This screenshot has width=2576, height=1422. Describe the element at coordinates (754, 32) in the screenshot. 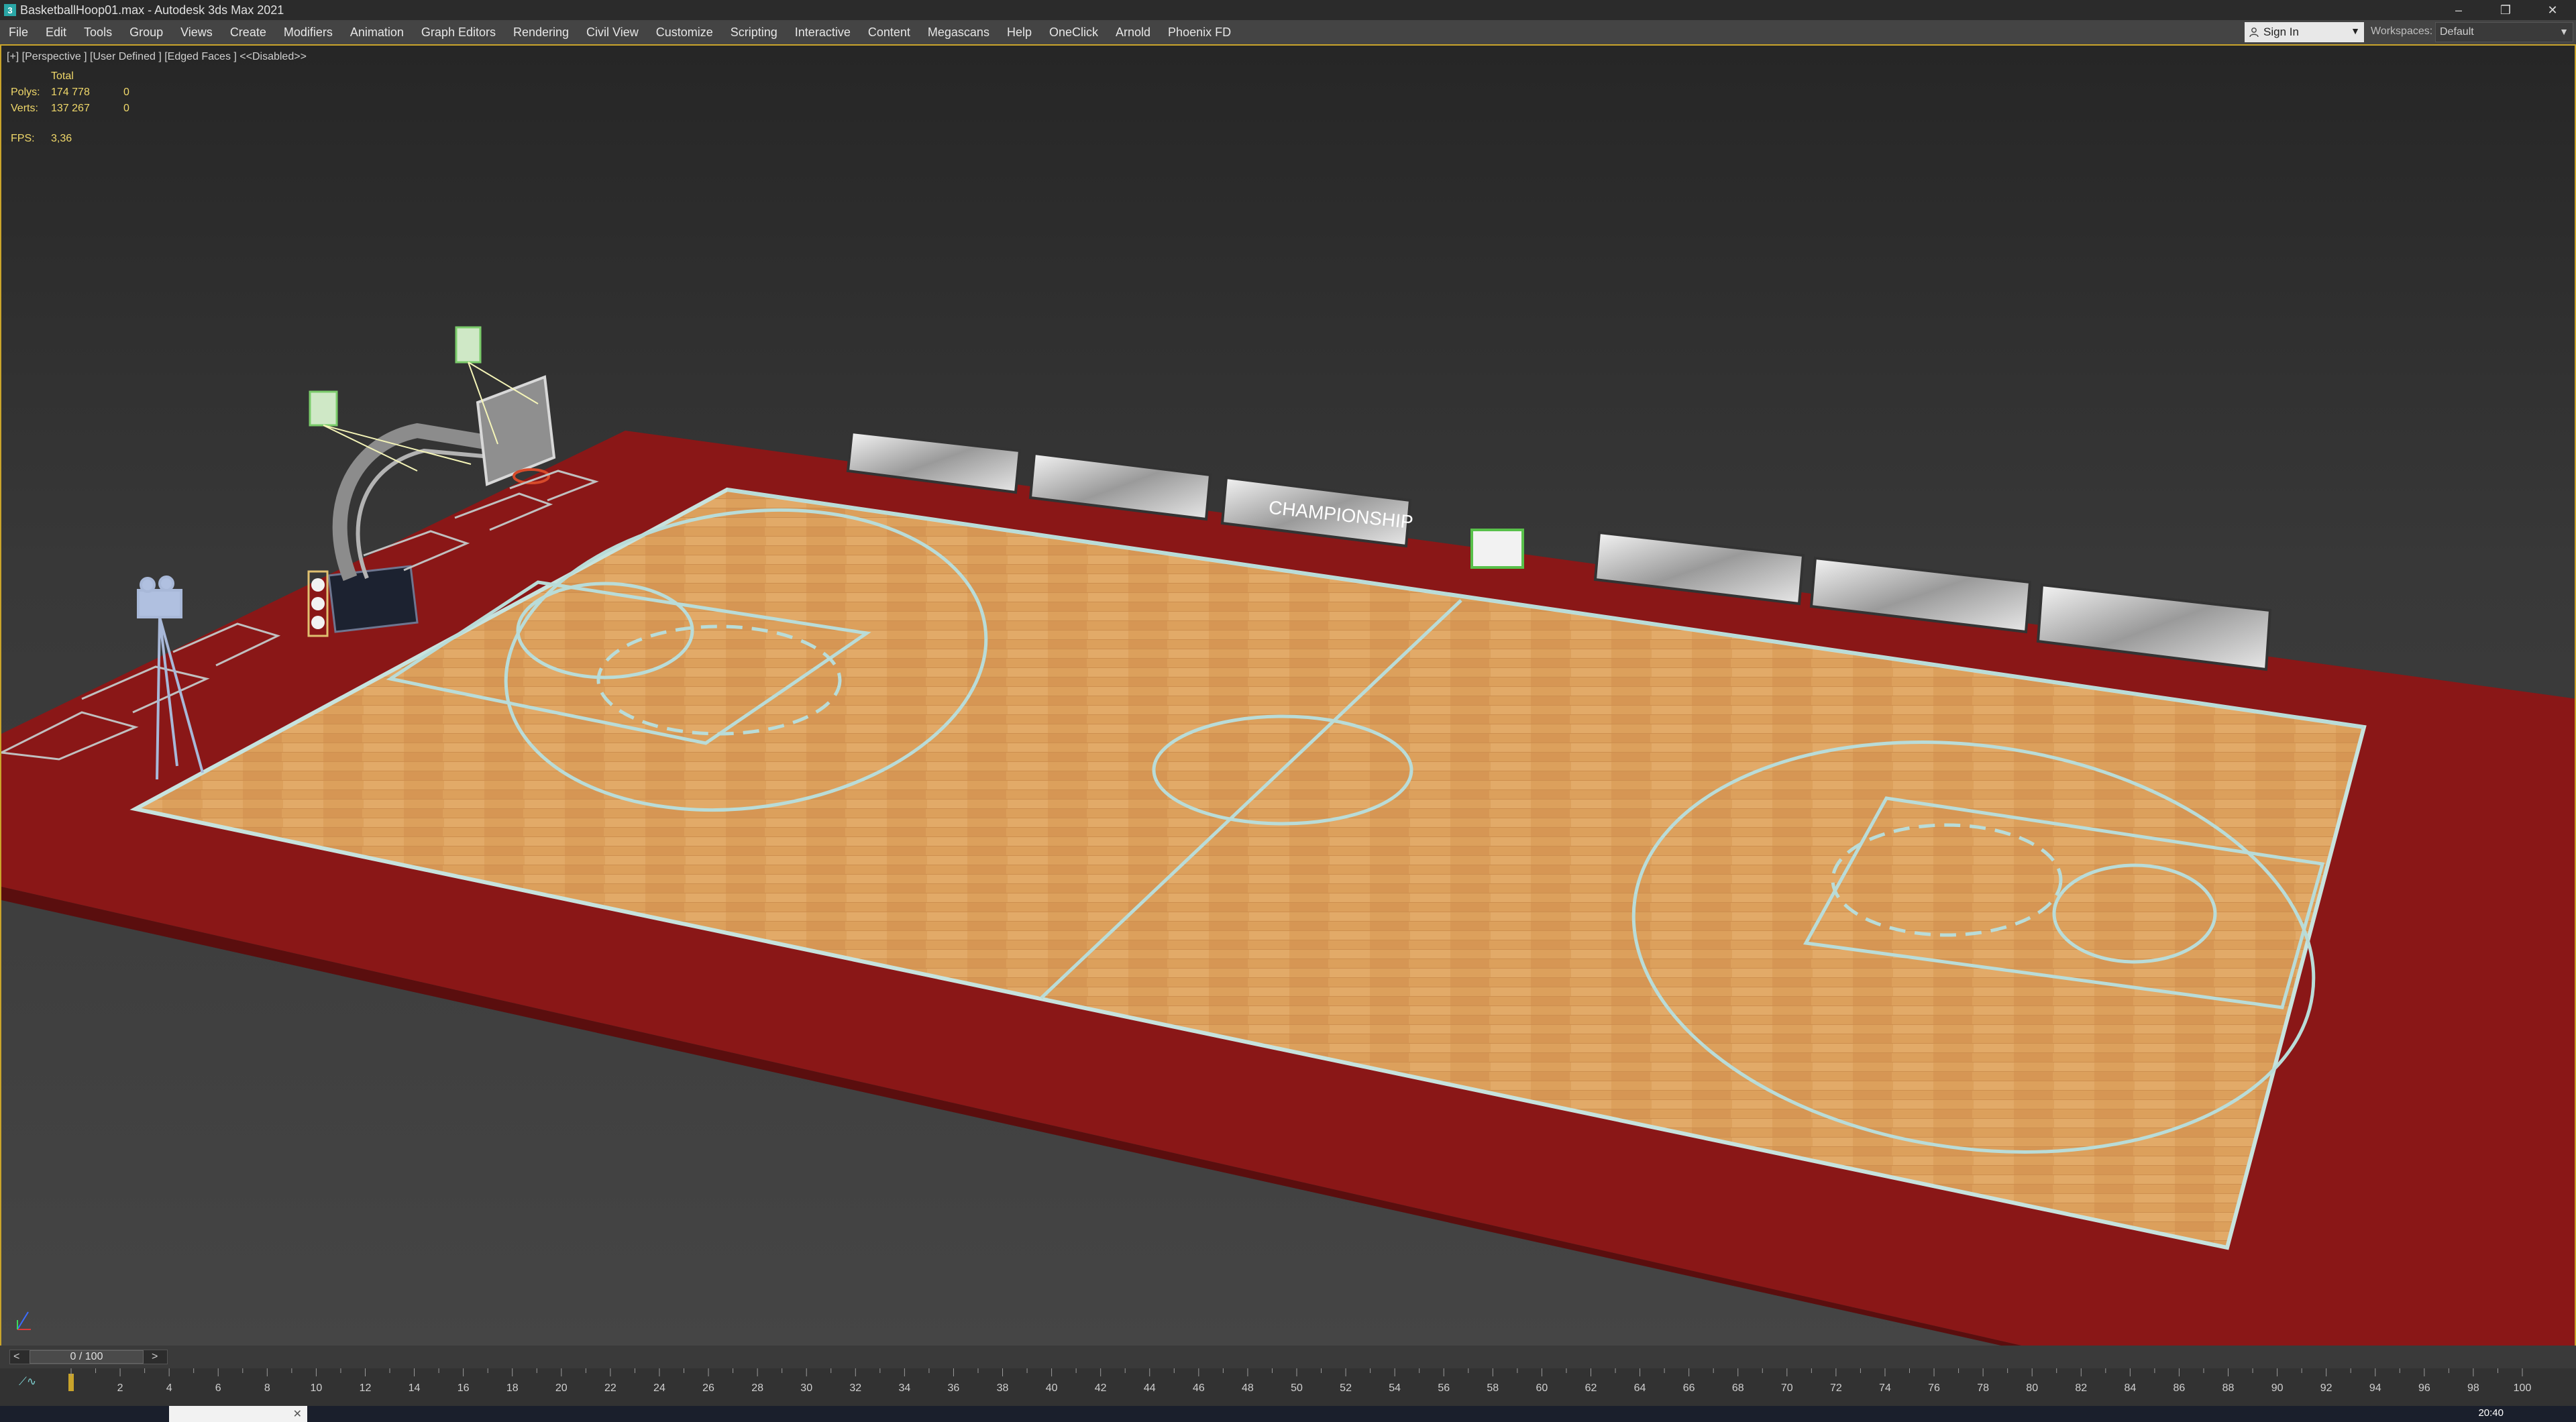

I see `menu-scripting: Scripting` at that location.